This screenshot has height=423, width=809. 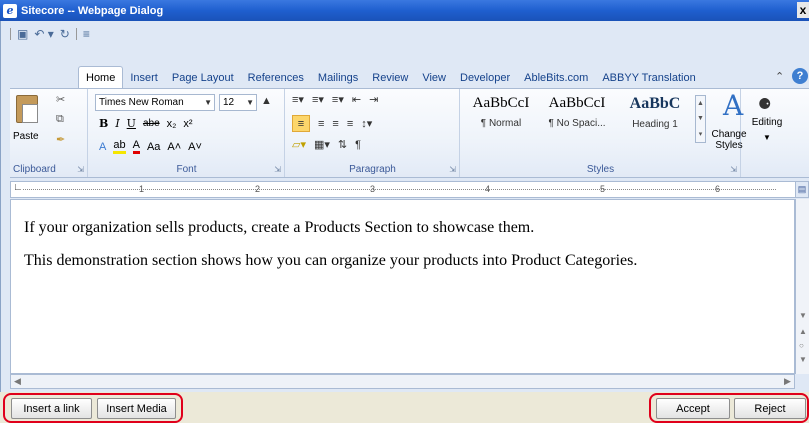 What do you see at coordinates (338, 99) in the screenshot?
I see `multilevel-list-icon: ≡▾` at bounding box center [338, 99].